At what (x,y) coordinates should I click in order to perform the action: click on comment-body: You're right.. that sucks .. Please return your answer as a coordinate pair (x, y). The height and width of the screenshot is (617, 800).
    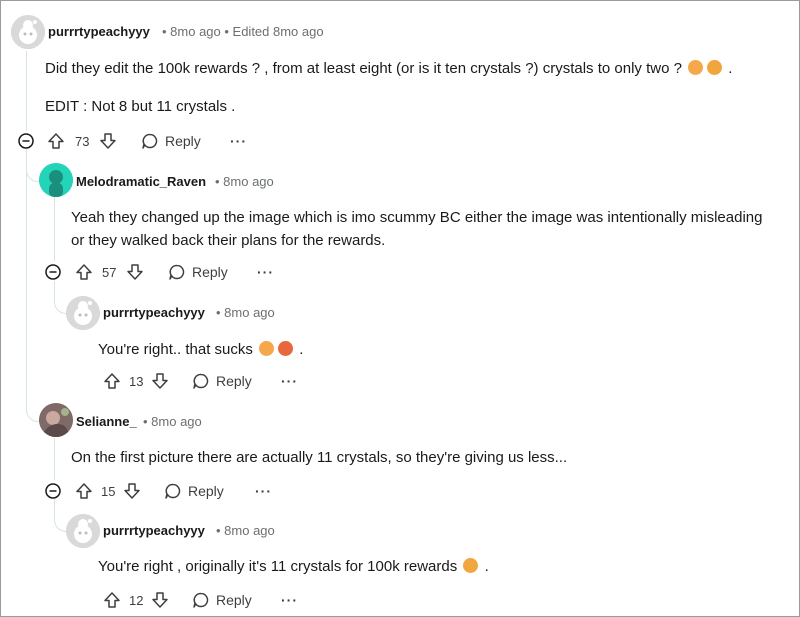
    Looking at the image, I should click on (200, 349).